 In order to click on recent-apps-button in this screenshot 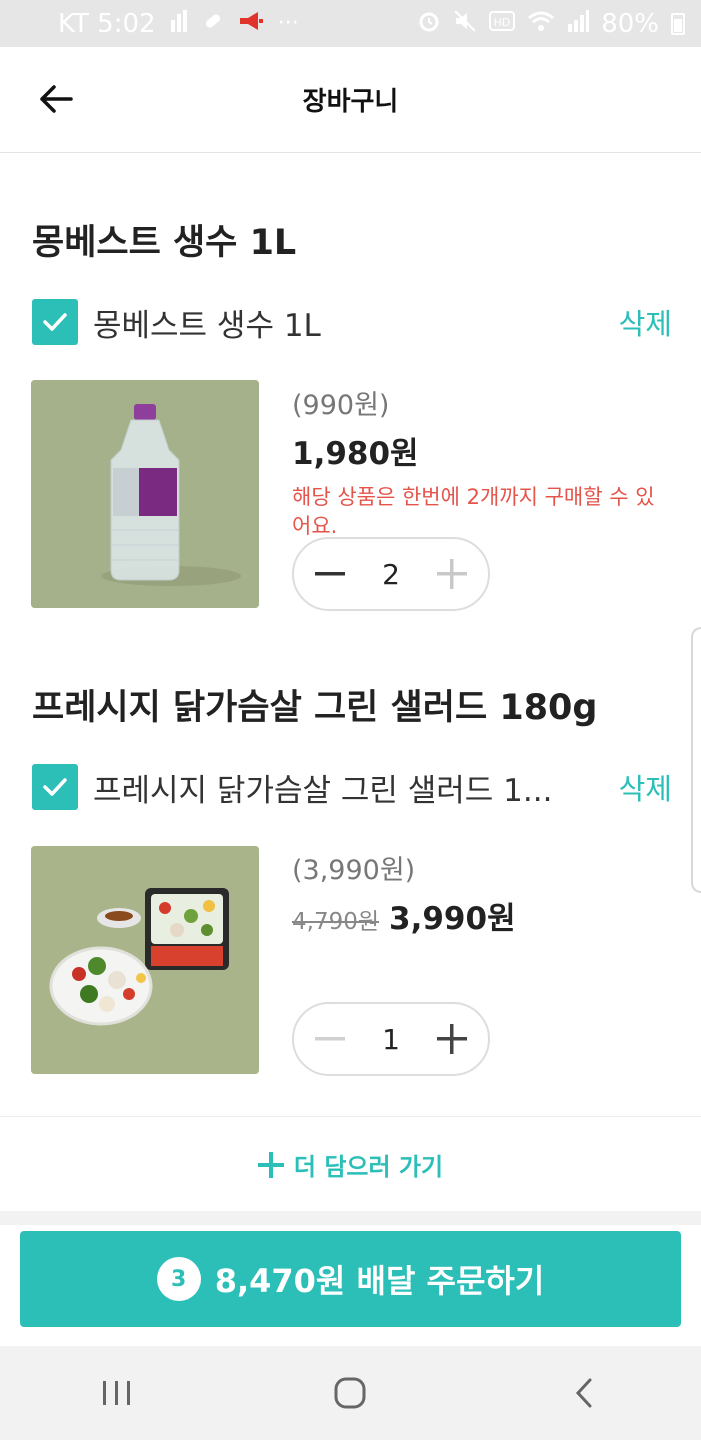, I will do `click(117, 1393)`.